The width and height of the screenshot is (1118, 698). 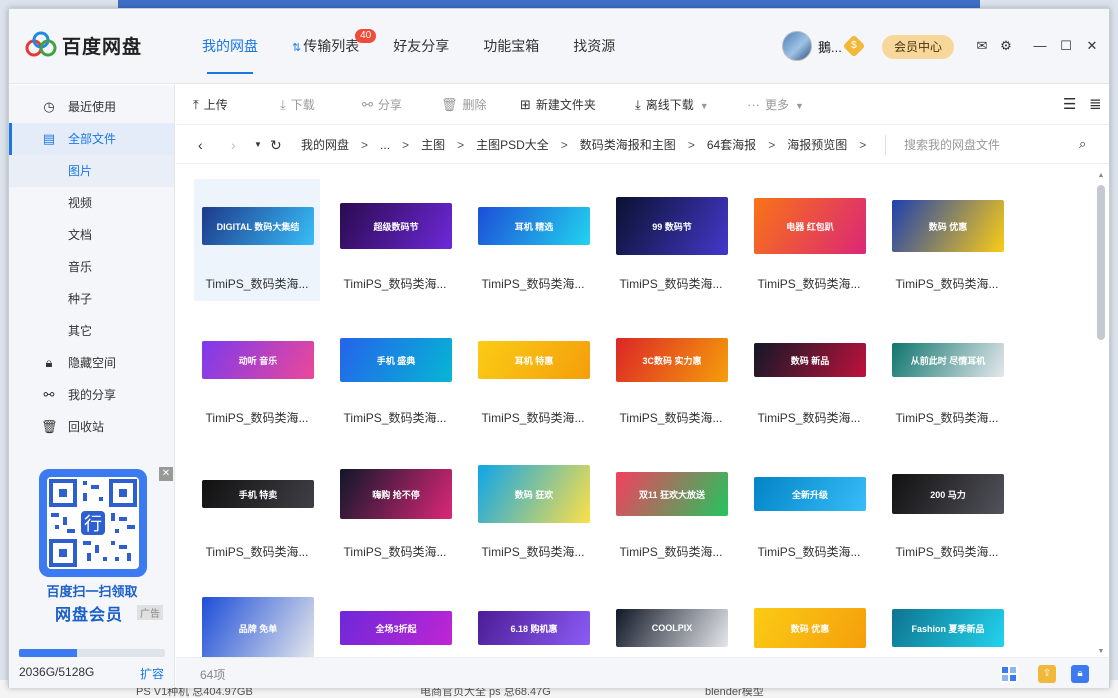 What do you see at coordinates (1101, 652) in the screenshot?
I see `scroll-down-icon: ▼` at bounding box center [1101, 652].